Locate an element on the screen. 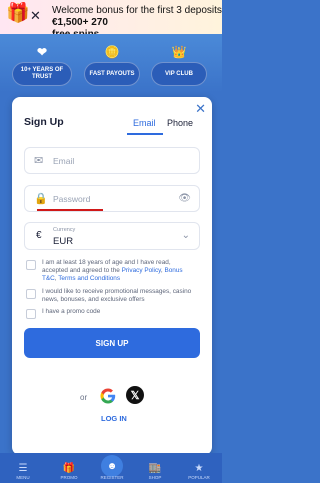  nav-menu: ☰ MENU is located at coordinates (23, 471).